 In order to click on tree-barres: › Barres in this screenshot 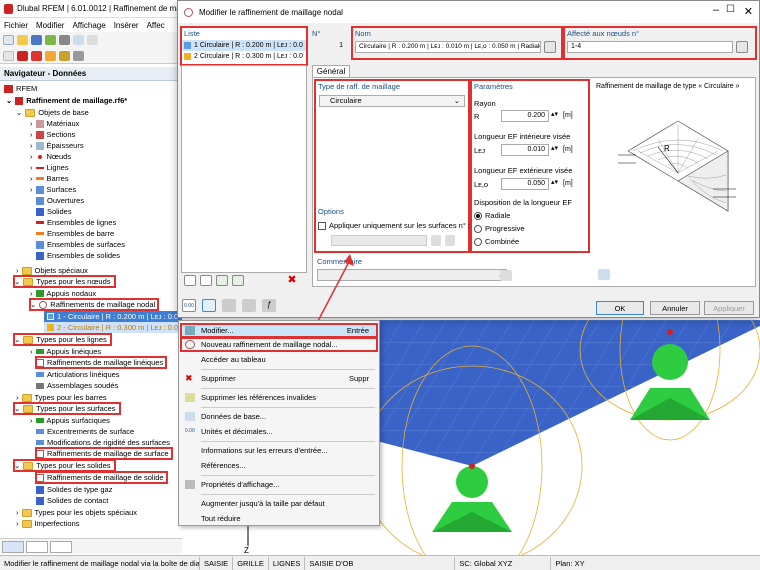, I will do `click(49, 178)`.